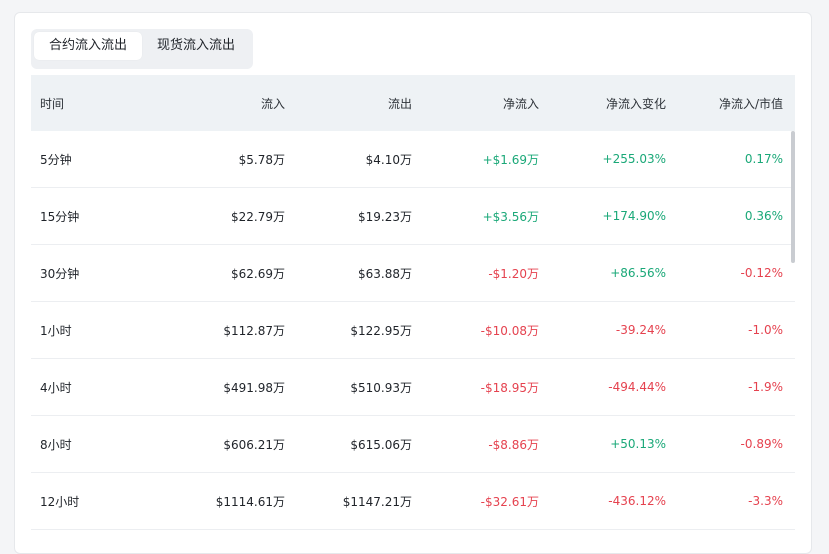 The height and width of the screenshot is (554, 829). I want to click on cell-outflow: $510.93万, so click(381, 387).